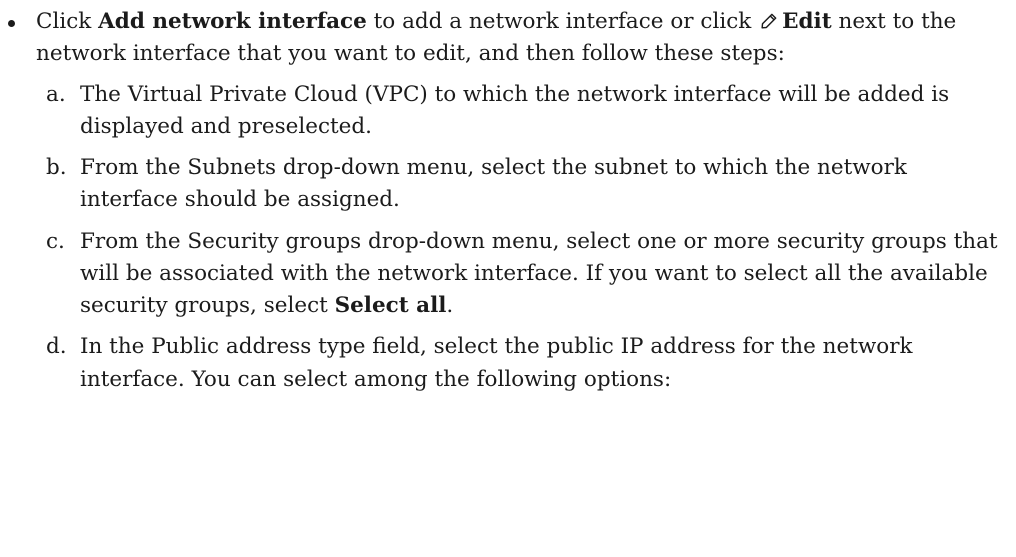 This screenshot has height=557, width=1016. What do you see at coordinates (450, 305) in the screenshot?
I see `step-text-end: .` at bounding box center [450, 305].